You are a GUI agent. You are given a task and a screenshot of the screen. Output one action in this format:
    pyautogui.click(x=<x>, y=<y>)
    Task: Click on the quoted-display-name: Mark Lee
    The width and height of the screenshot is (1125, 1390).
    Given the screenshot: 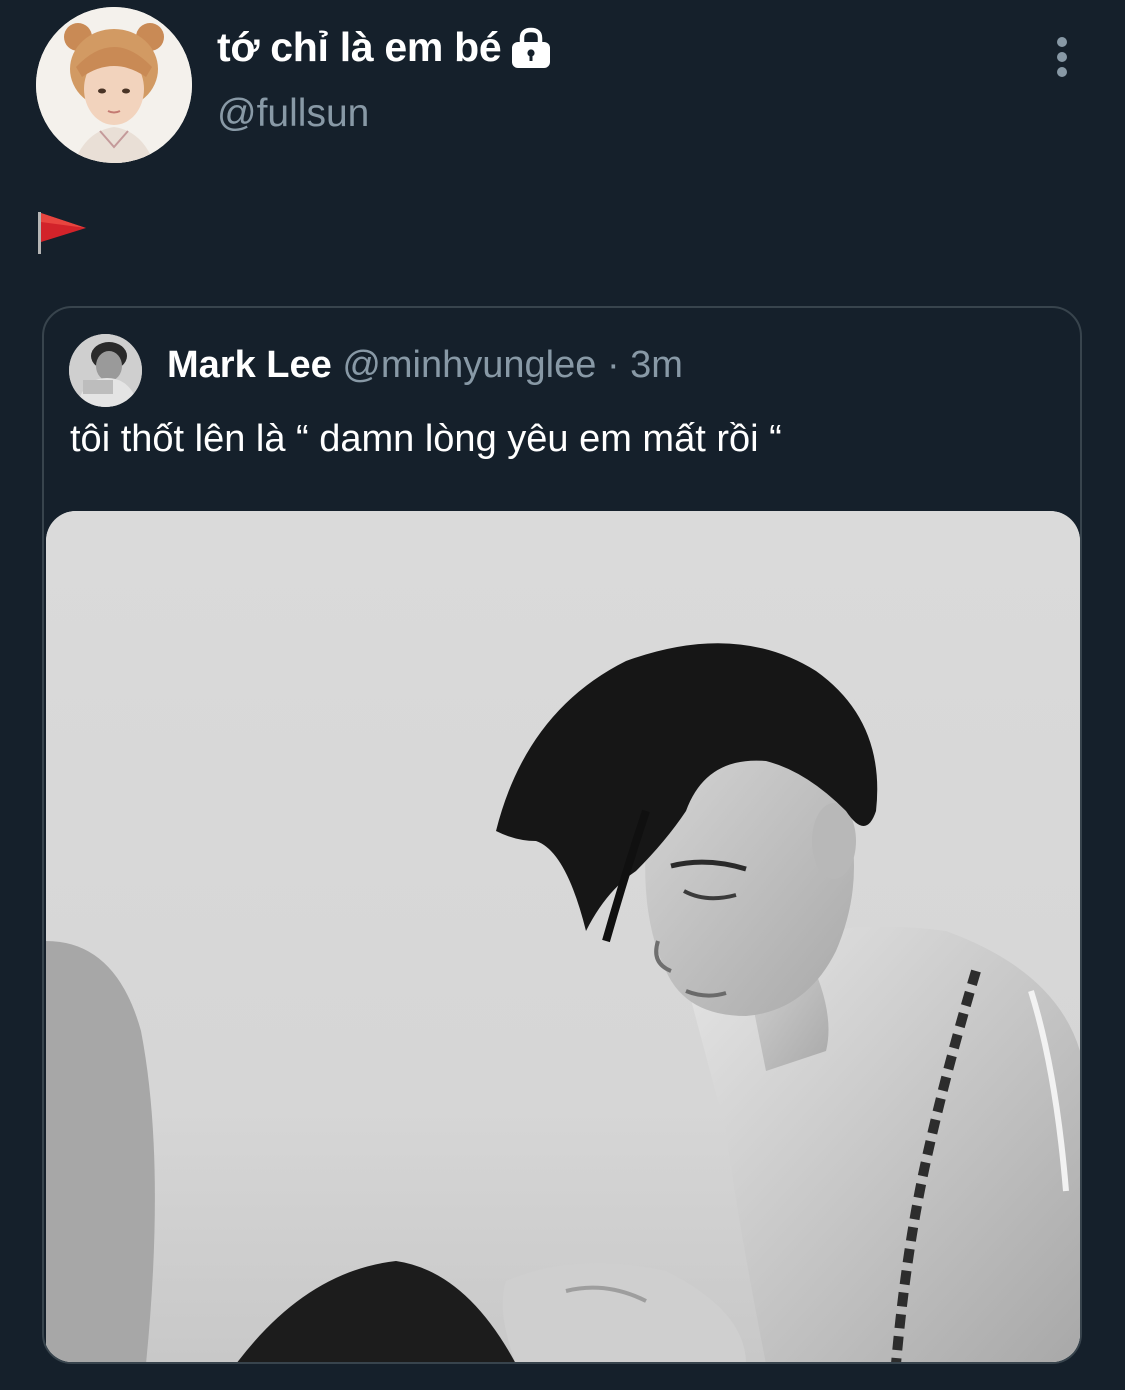 What is the action you would take?
    pyautogui.click(x=249, y=365)
    